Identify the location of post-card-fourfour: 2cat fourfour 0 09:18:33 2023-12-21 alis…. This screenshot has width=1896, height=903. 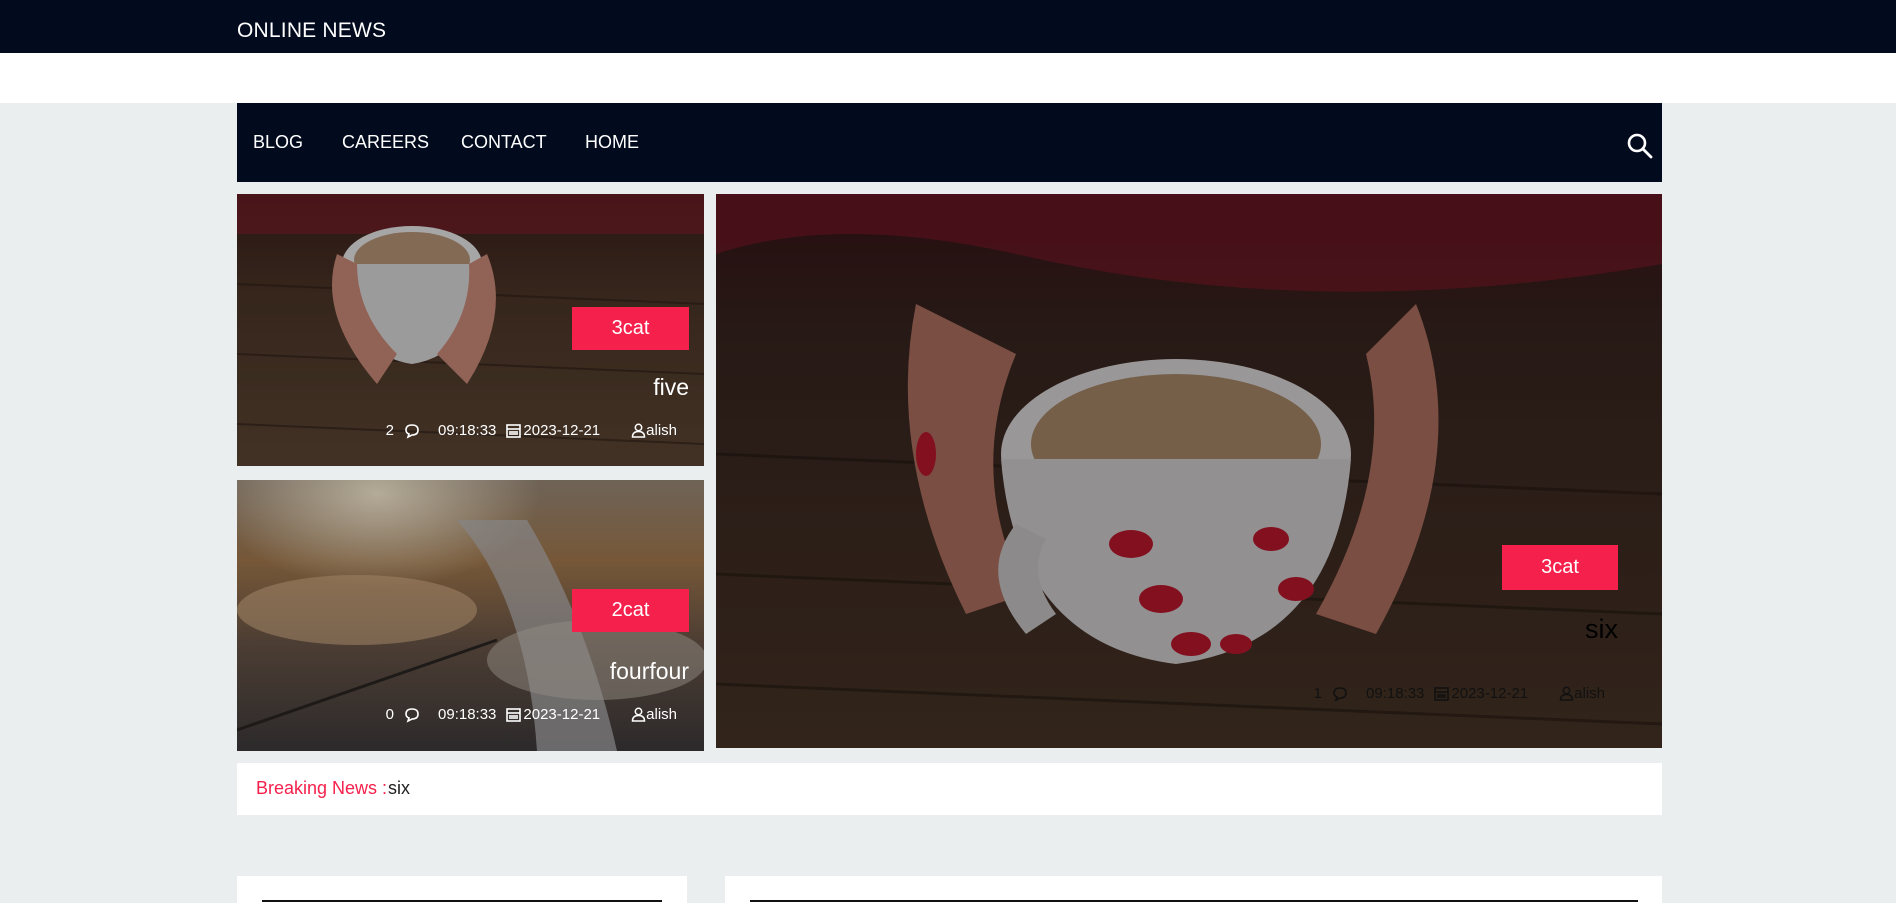
(470, 615).